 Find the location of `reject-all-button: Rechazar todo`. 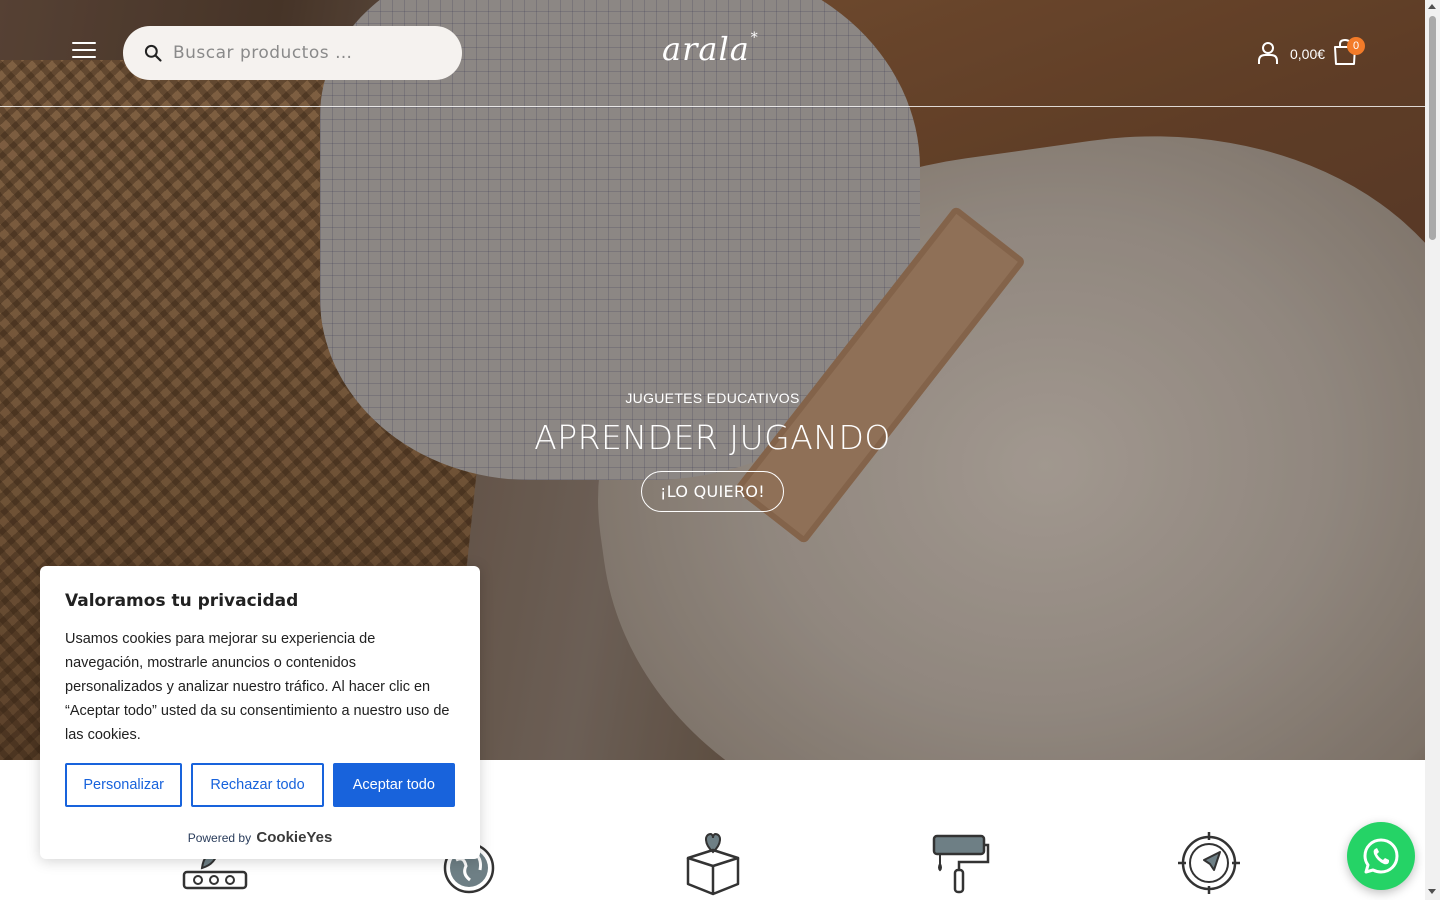

reject-all-button: Rechazar todo is located at coordinates (257, 785).